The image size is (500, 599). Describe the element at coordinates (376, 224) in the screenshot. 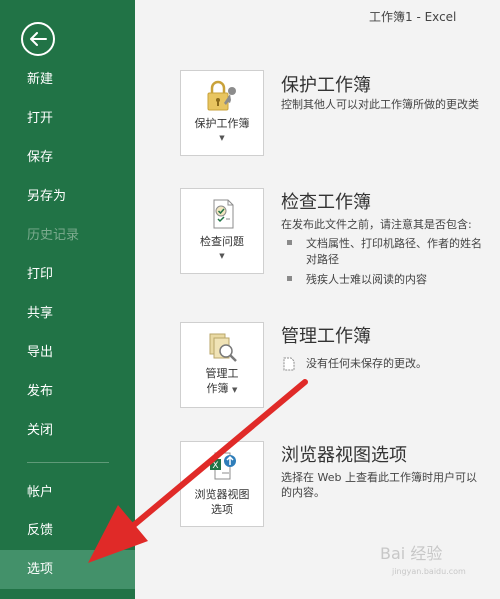

I see `inspect-workbook-description: 在发布此文件之前，请注意其是否包含:` at that location.